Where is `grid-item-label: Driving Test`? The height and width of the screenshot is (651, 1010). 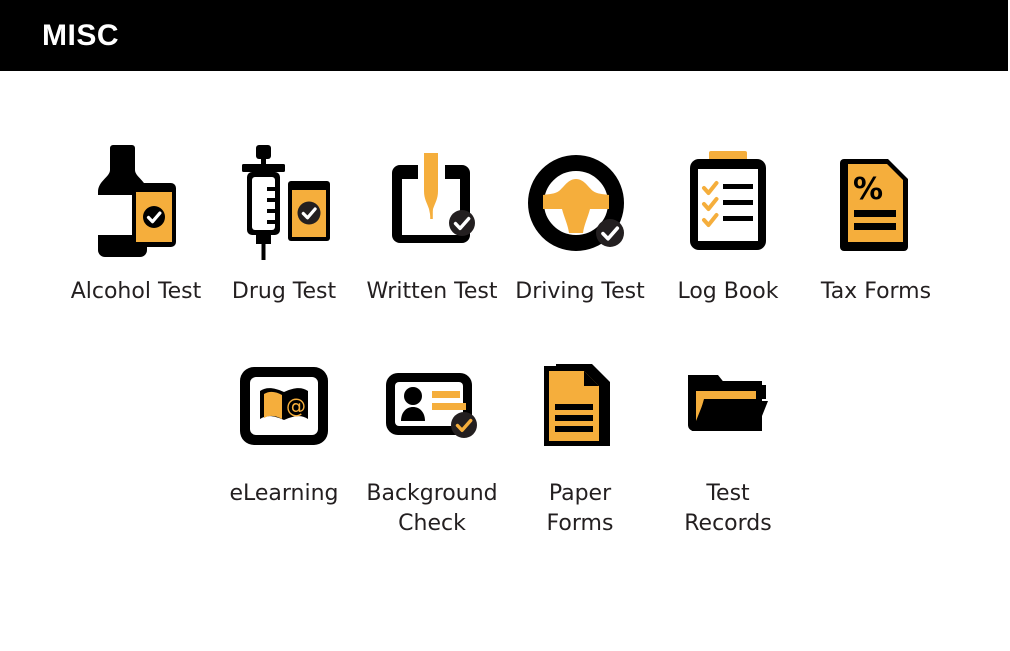 grid-item-label: Driving Test is located at coordinates (580, 291).